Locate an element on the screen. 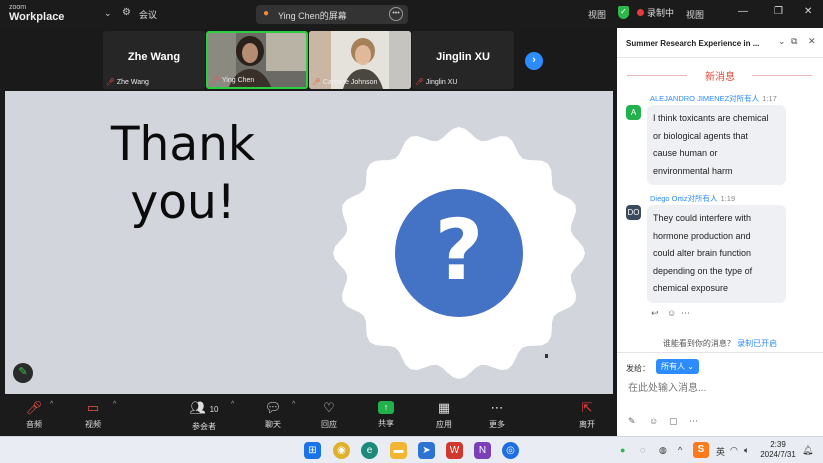 Image resolution: width=823 pixels, height=463 pixels. more-button: ⋯ 更多 is located at coordinates (497, 415).